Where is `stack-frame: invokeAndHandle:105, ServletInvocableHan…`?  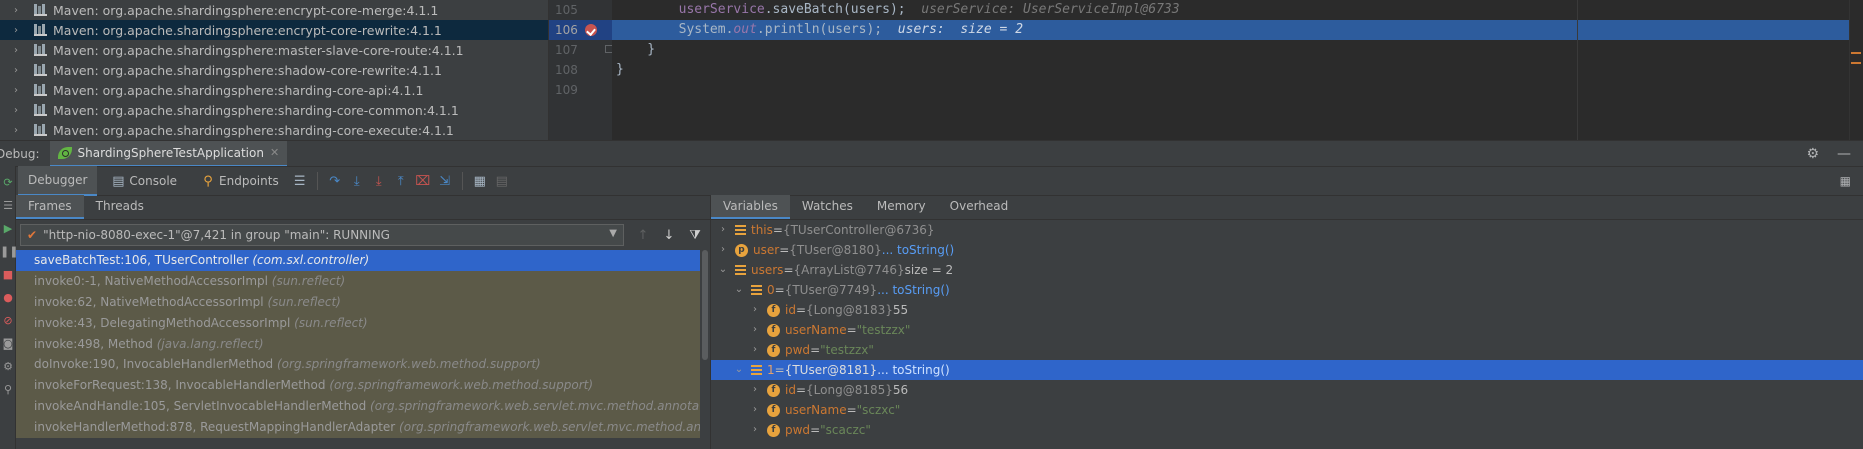 stack-frame: invokeAndHandle:105, ServletInvocableHan… is located at coordinates (363, 407).